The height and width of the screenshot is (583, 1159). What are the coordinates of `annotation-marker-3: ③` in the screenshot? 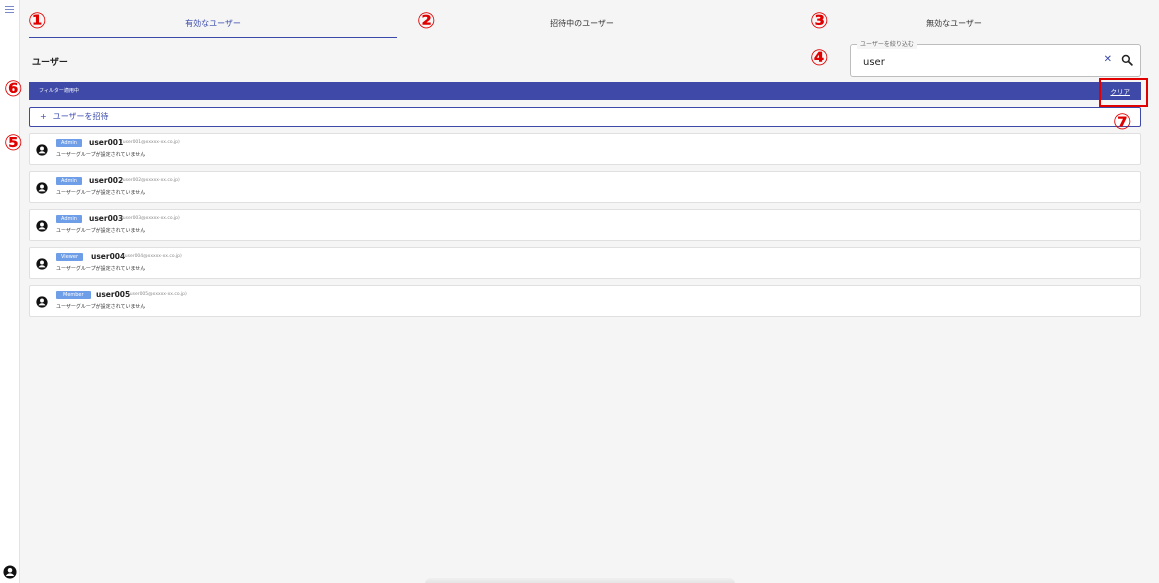 It's located at (819, 21).